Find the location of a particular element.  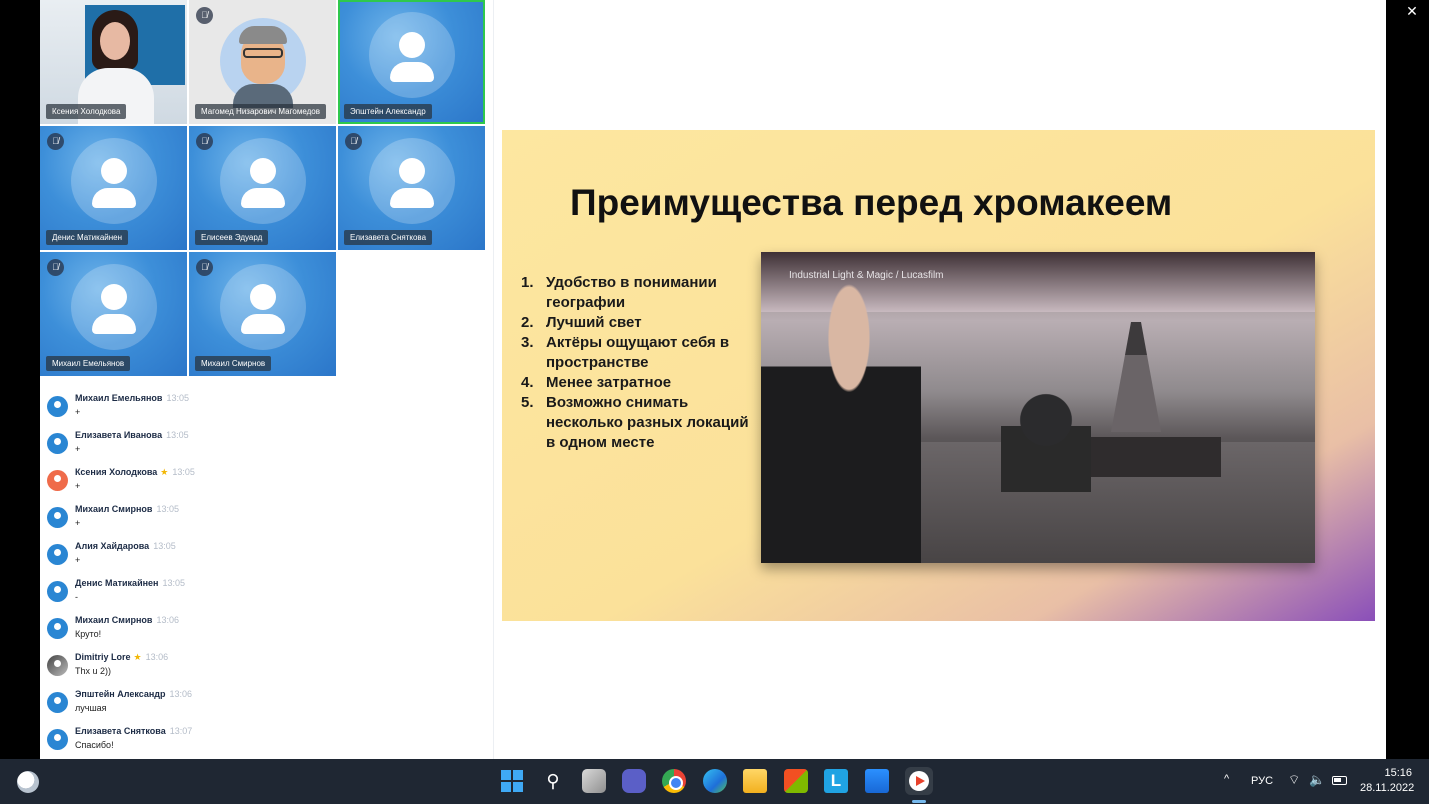

slide-list-item: 1. Удобство в понимании географии is located at coordinates (619, 292).